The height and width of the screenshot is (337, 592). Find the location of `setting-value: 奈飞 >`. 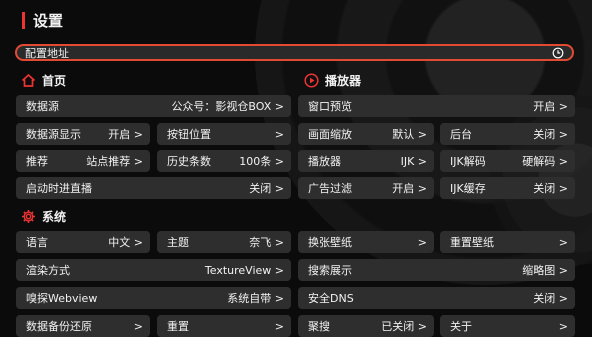

setting-value: 奈飞 > is located at coordinates (266, 242).